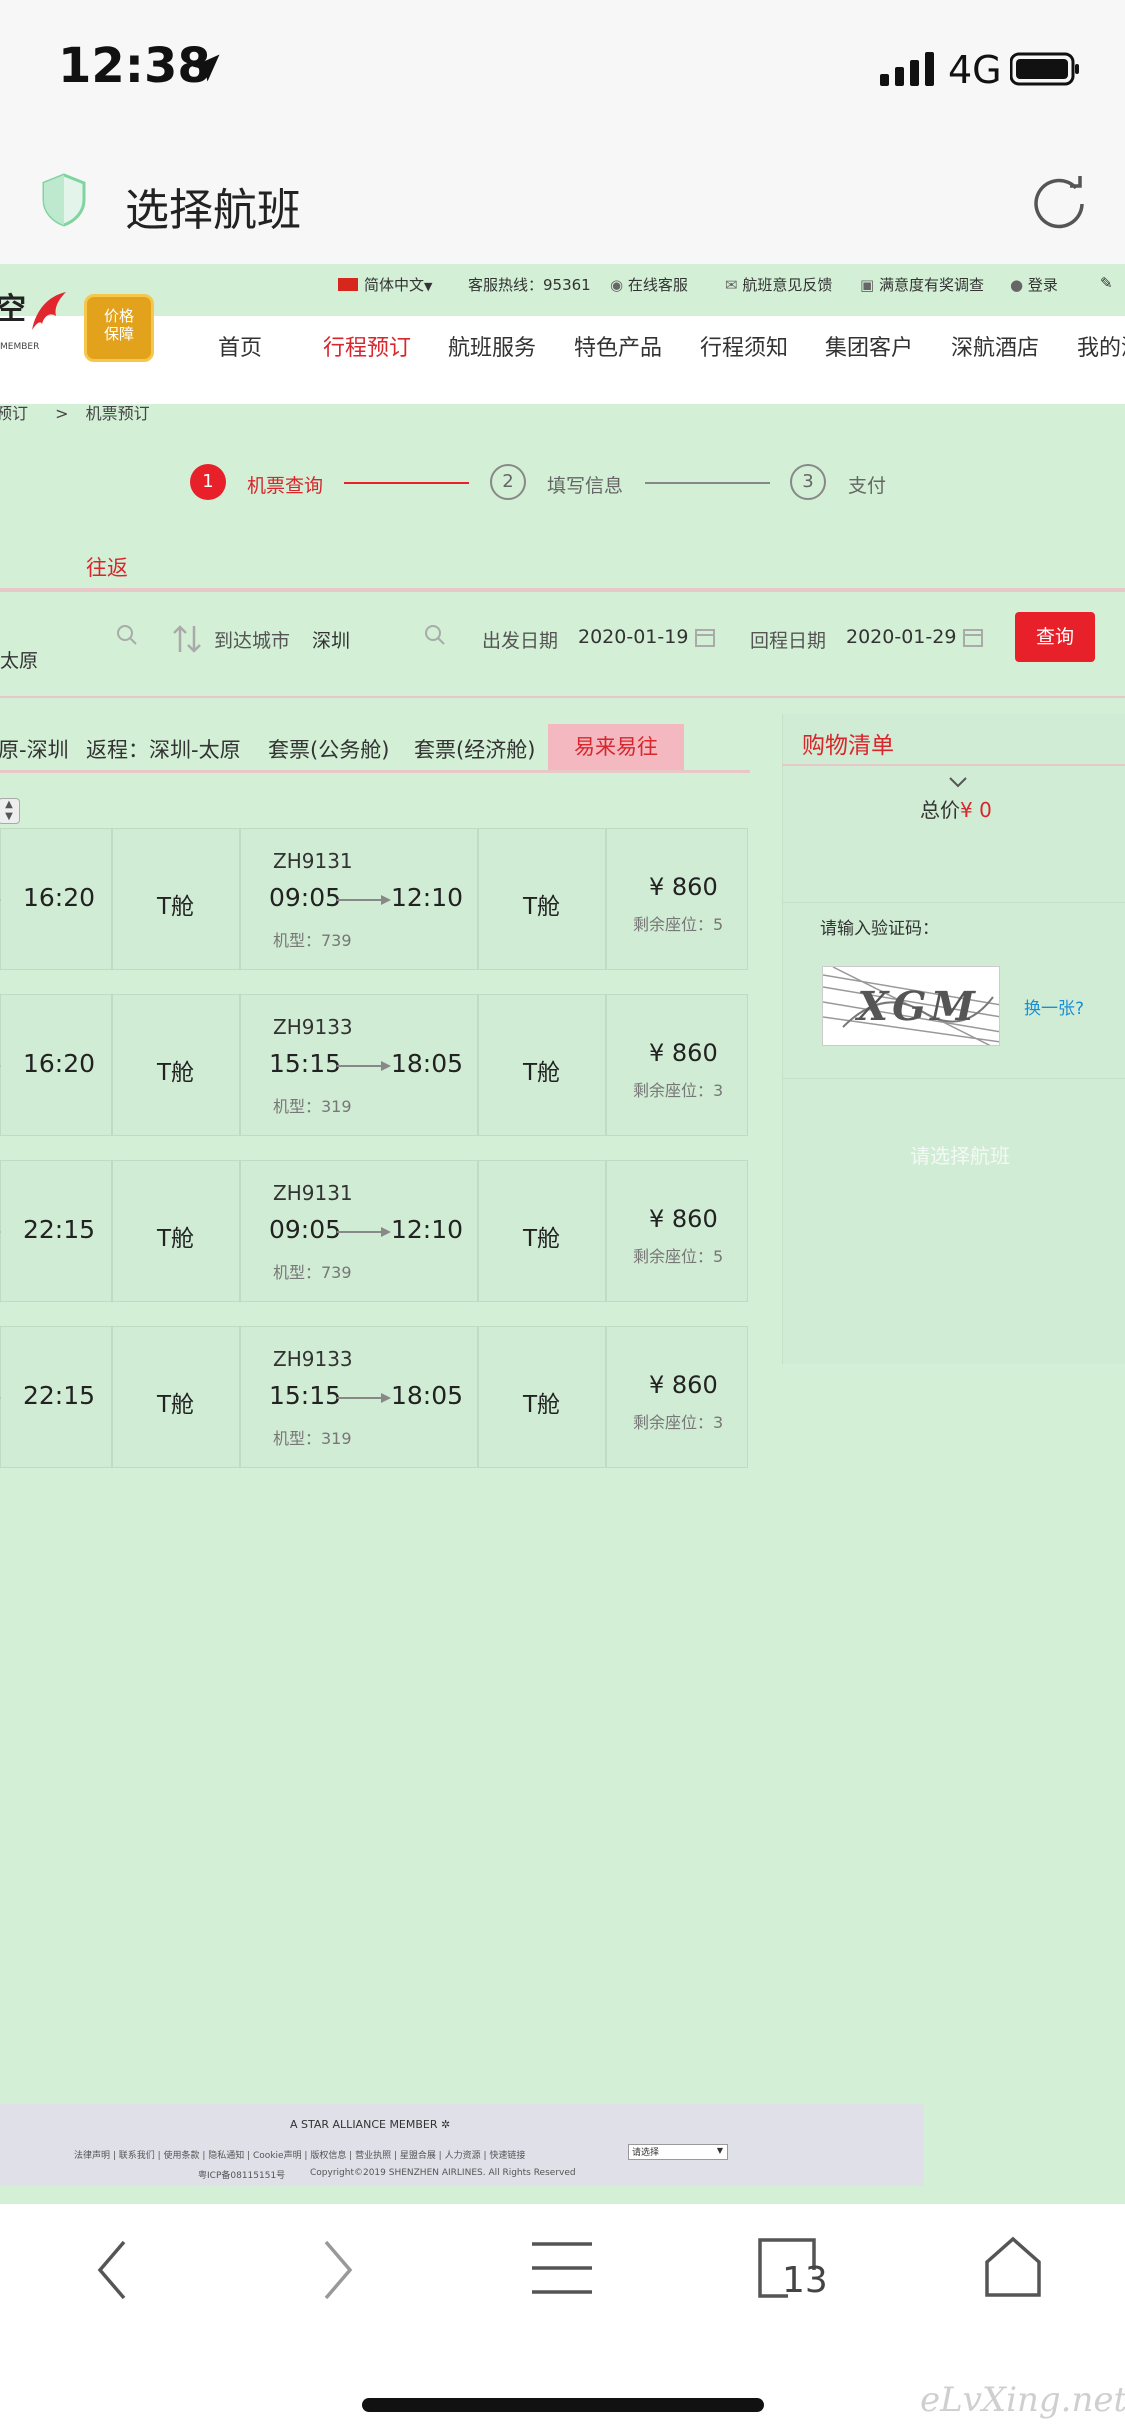  What do you see at coordinates (19, 659) in the screenshot?
I see `from-city-value: 太原` at bounding box center [19, 659].